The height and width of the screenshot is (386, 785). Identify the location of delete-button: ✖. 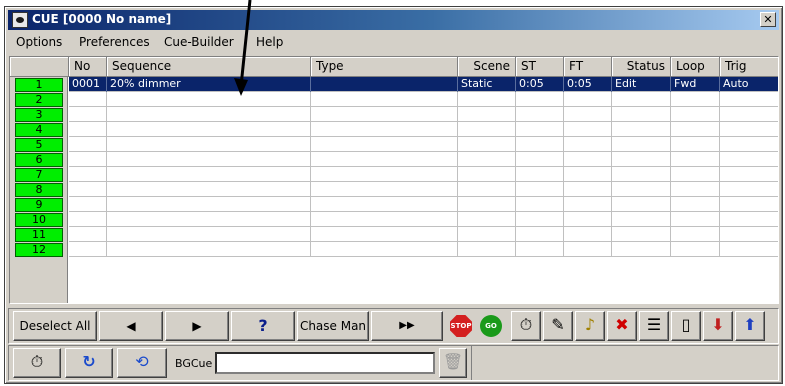
(622, 326).